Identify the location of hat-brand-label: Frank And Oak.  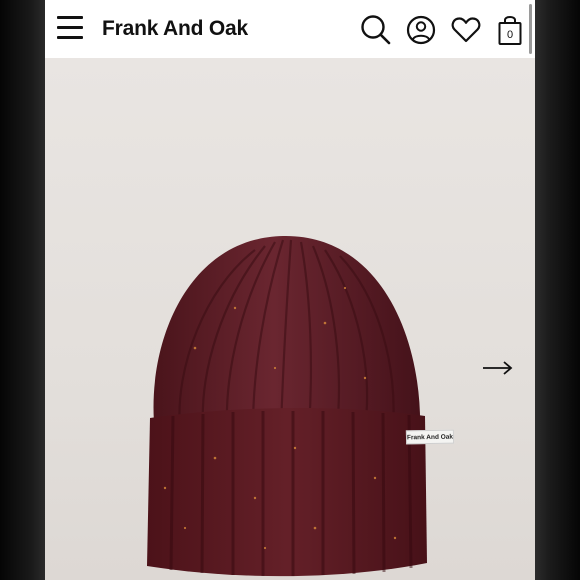
(430, 437).